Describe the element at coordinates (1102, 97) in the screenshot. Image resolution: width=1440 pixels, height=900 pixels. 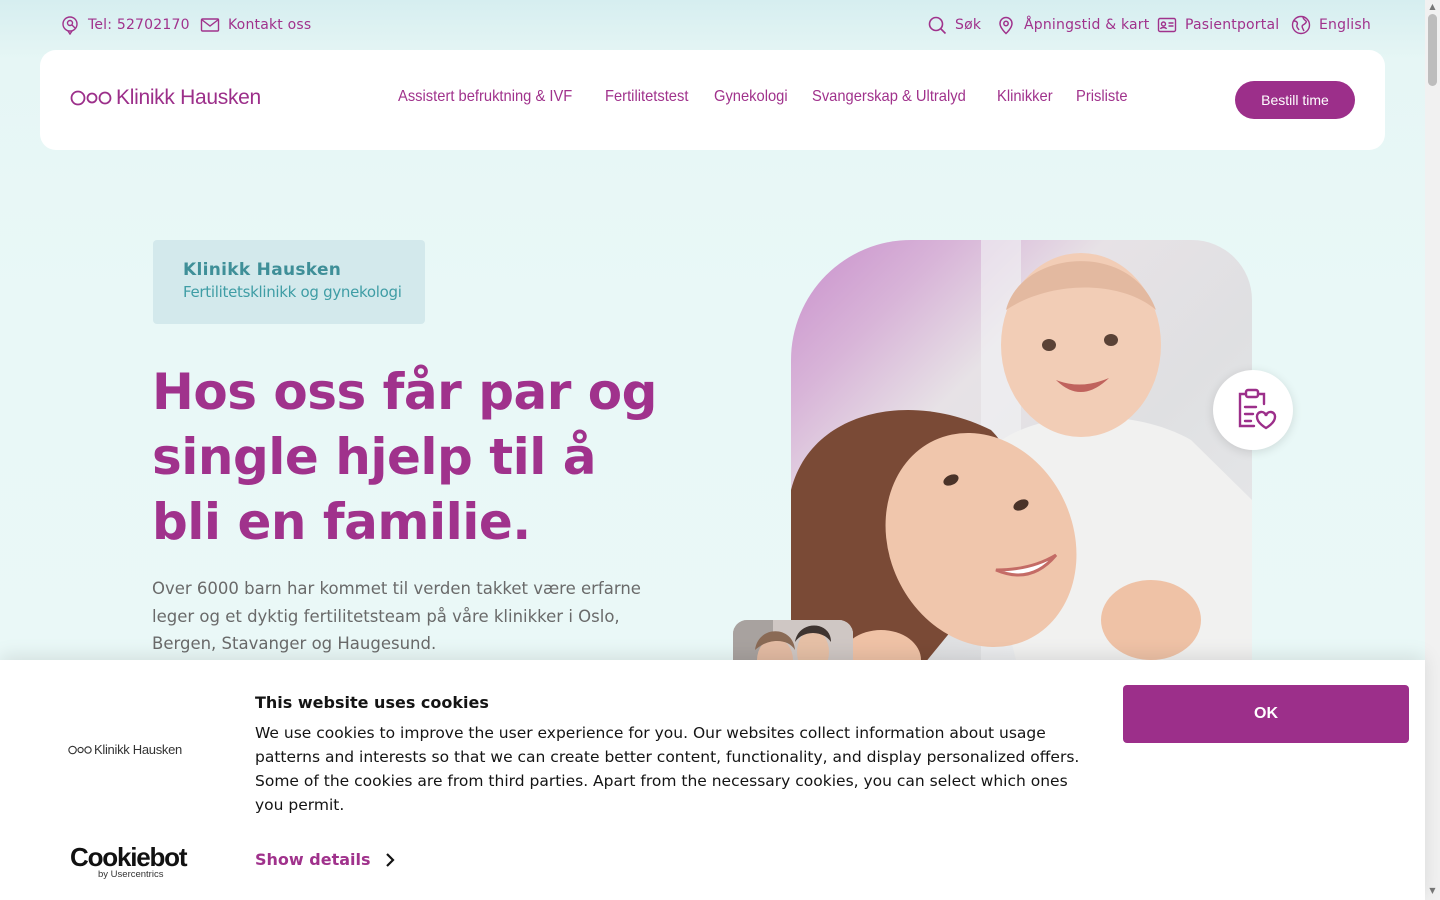
I see `nav-item-price-list: Prisliste` at that location.